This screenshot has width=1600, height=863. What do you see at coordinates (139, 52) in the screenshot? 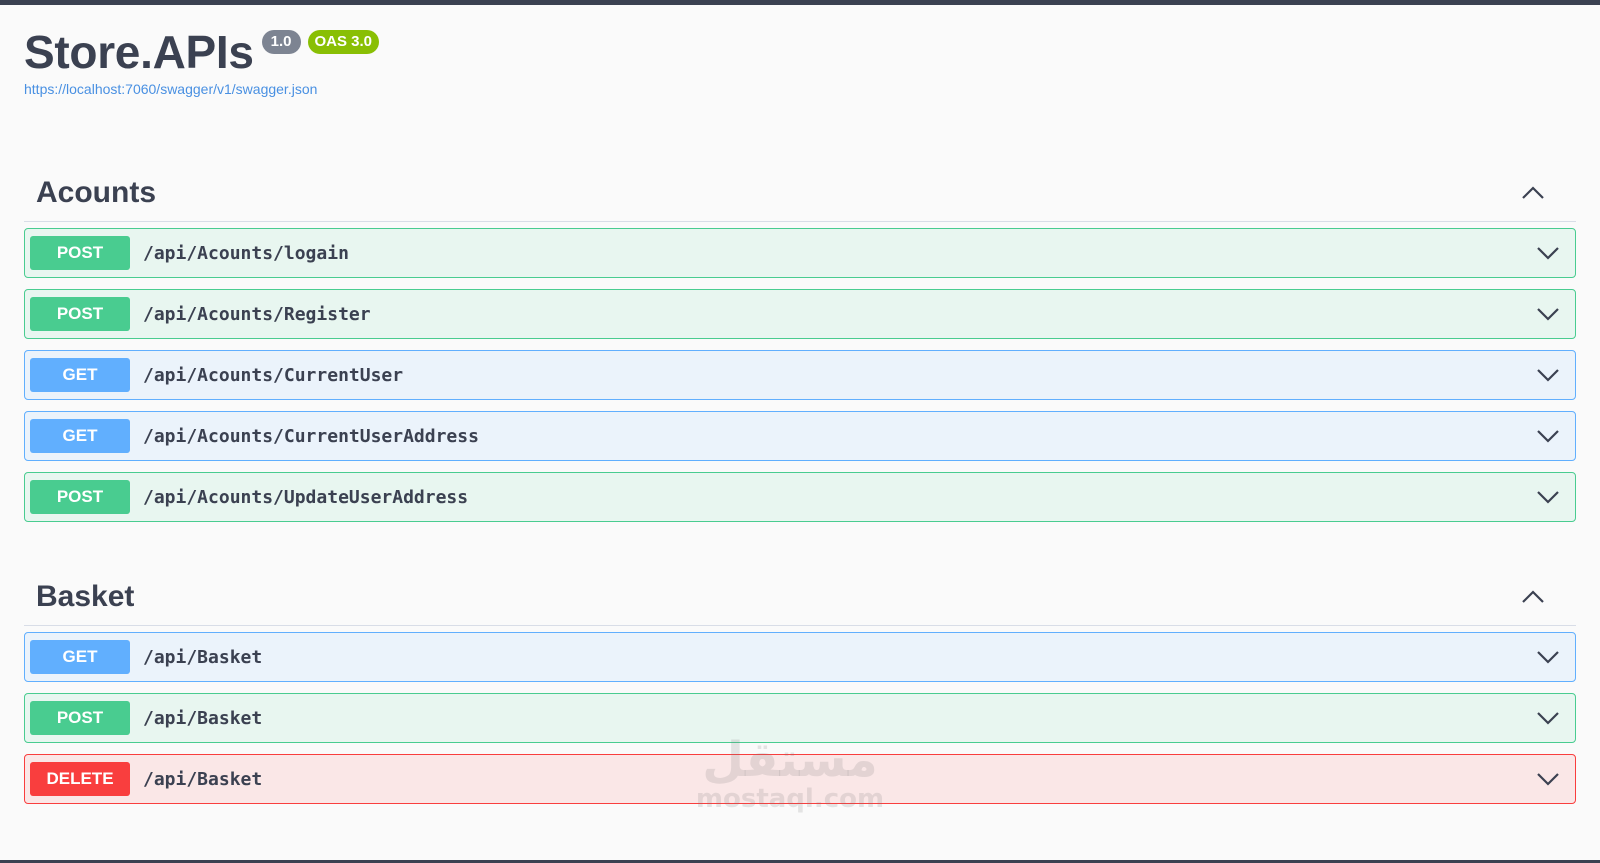
I see `api-title: Store.APIs` at bounding box center [139, 52].